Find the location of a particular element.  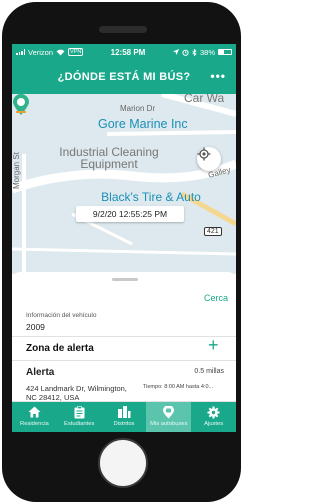

vpn-badge: VPN is located at coordinates (76, 52).